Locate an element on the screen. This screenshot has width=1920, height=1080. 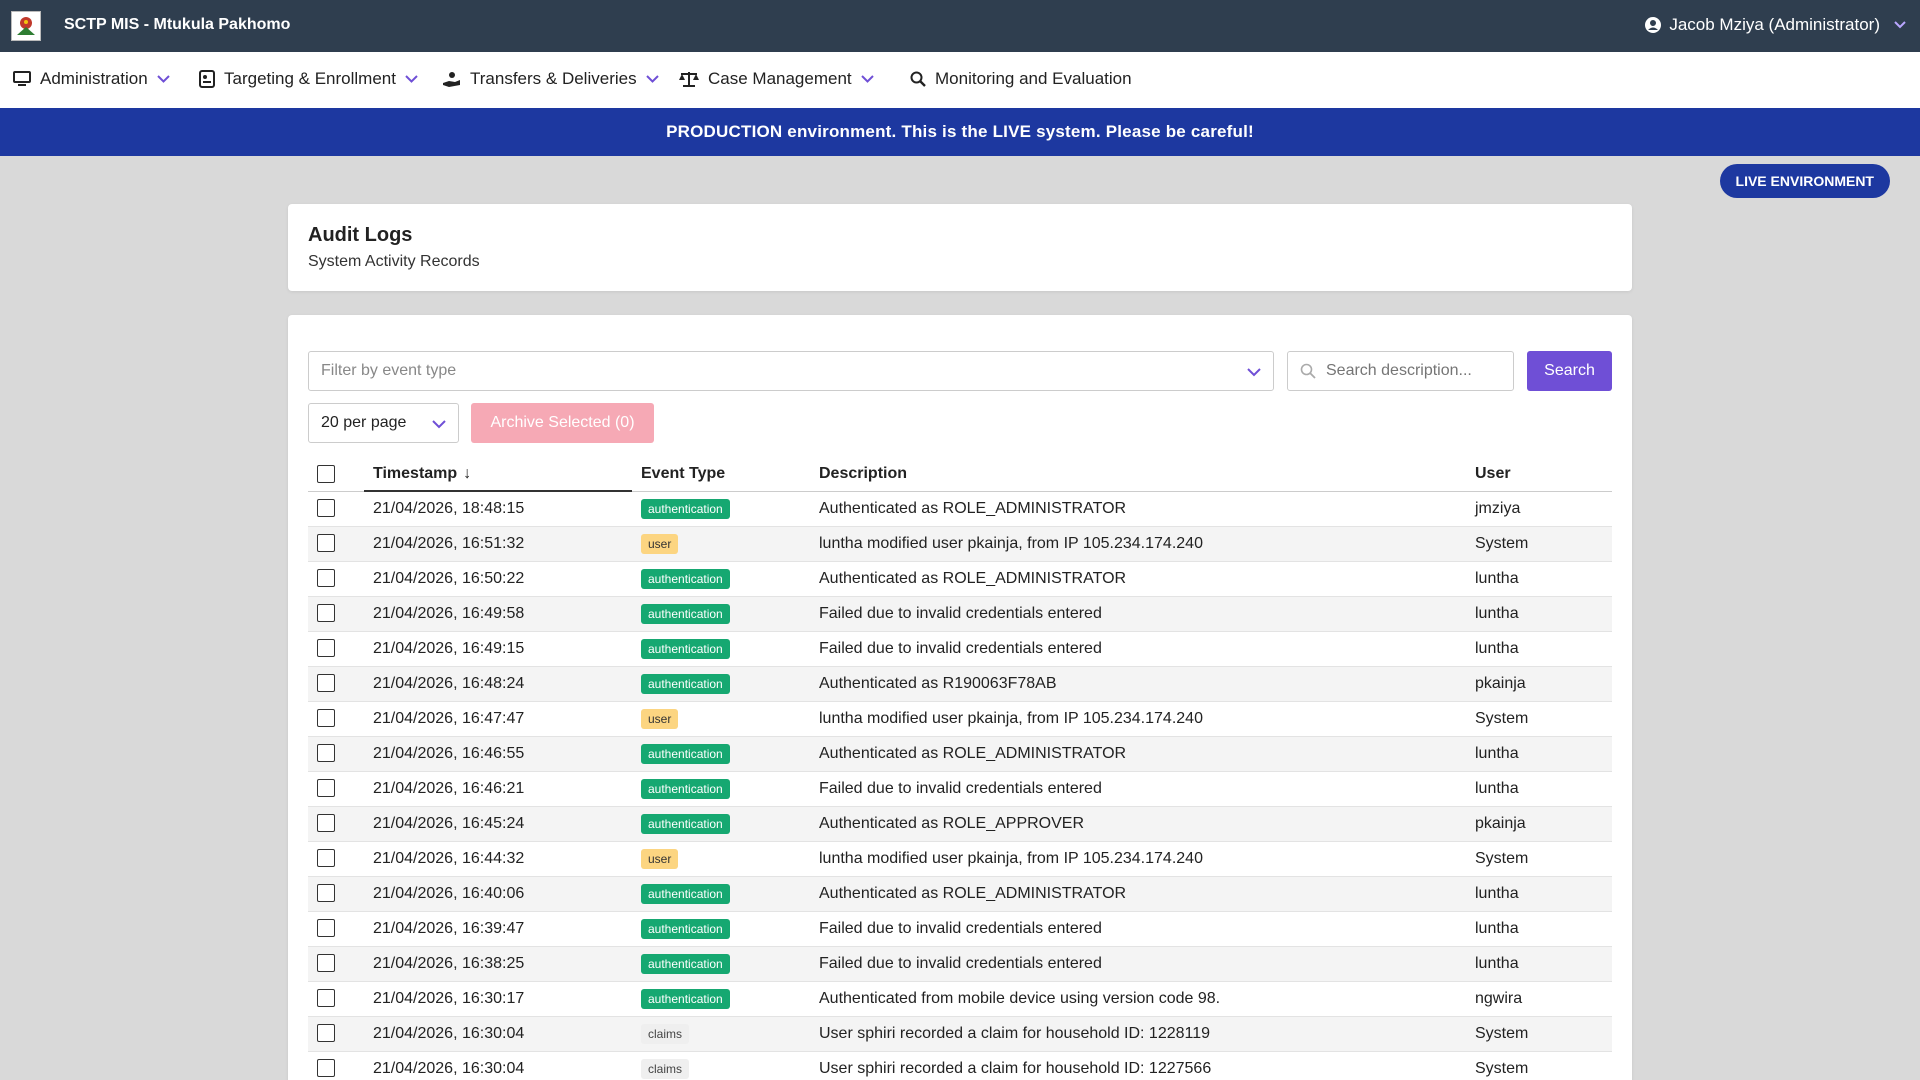
timestamp-cell: 21/04/2026, 16:44:32 is located at coordinates (498, 859).